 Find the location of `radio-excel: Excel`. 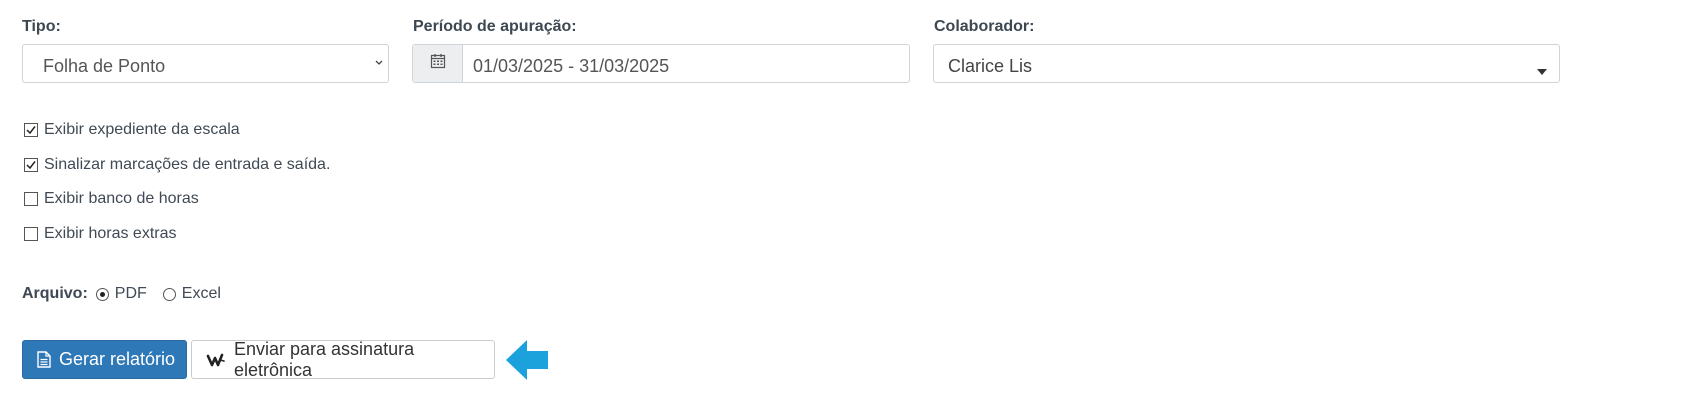

radio-excel: Excel is located at coordinates (191, 294).